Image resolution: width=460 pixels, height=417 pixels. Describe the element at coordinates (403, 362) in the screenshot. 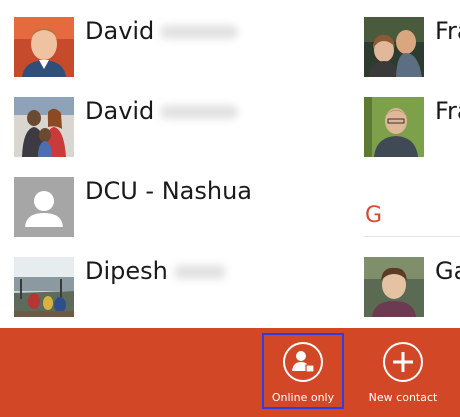

I see `add-icon` at that location.